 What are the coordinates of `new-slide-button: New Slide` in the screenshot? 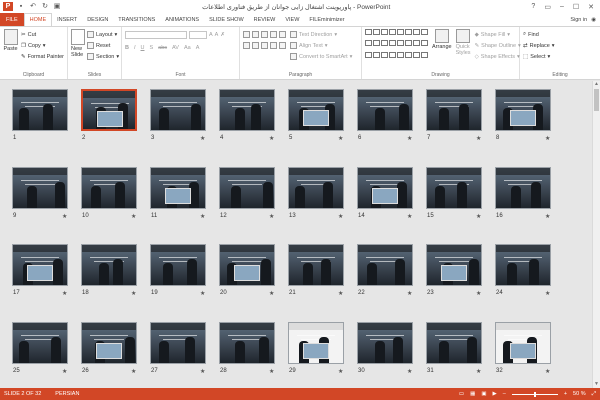 It's located at (78, 45).